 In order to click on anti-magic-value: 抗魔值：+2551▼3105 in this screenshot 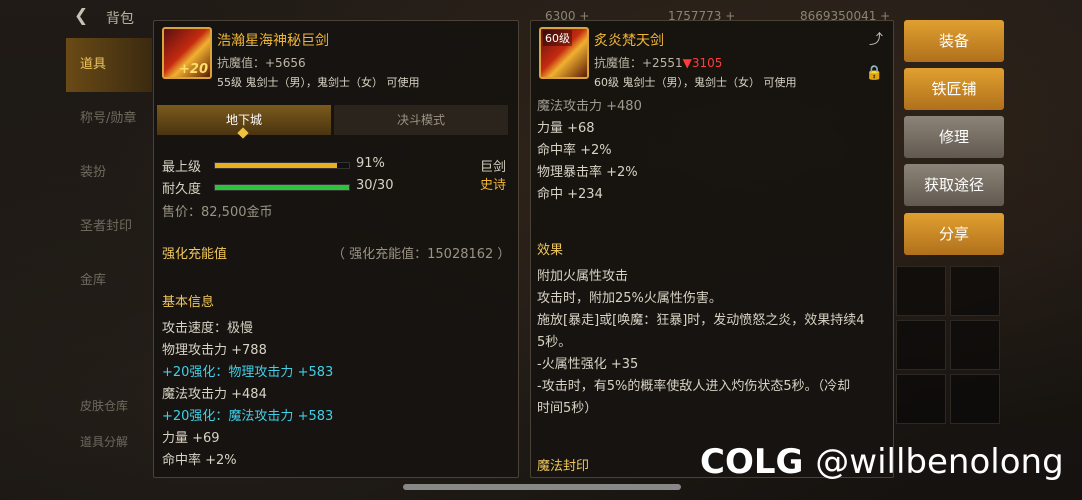, I will do `click(658, 62)`.